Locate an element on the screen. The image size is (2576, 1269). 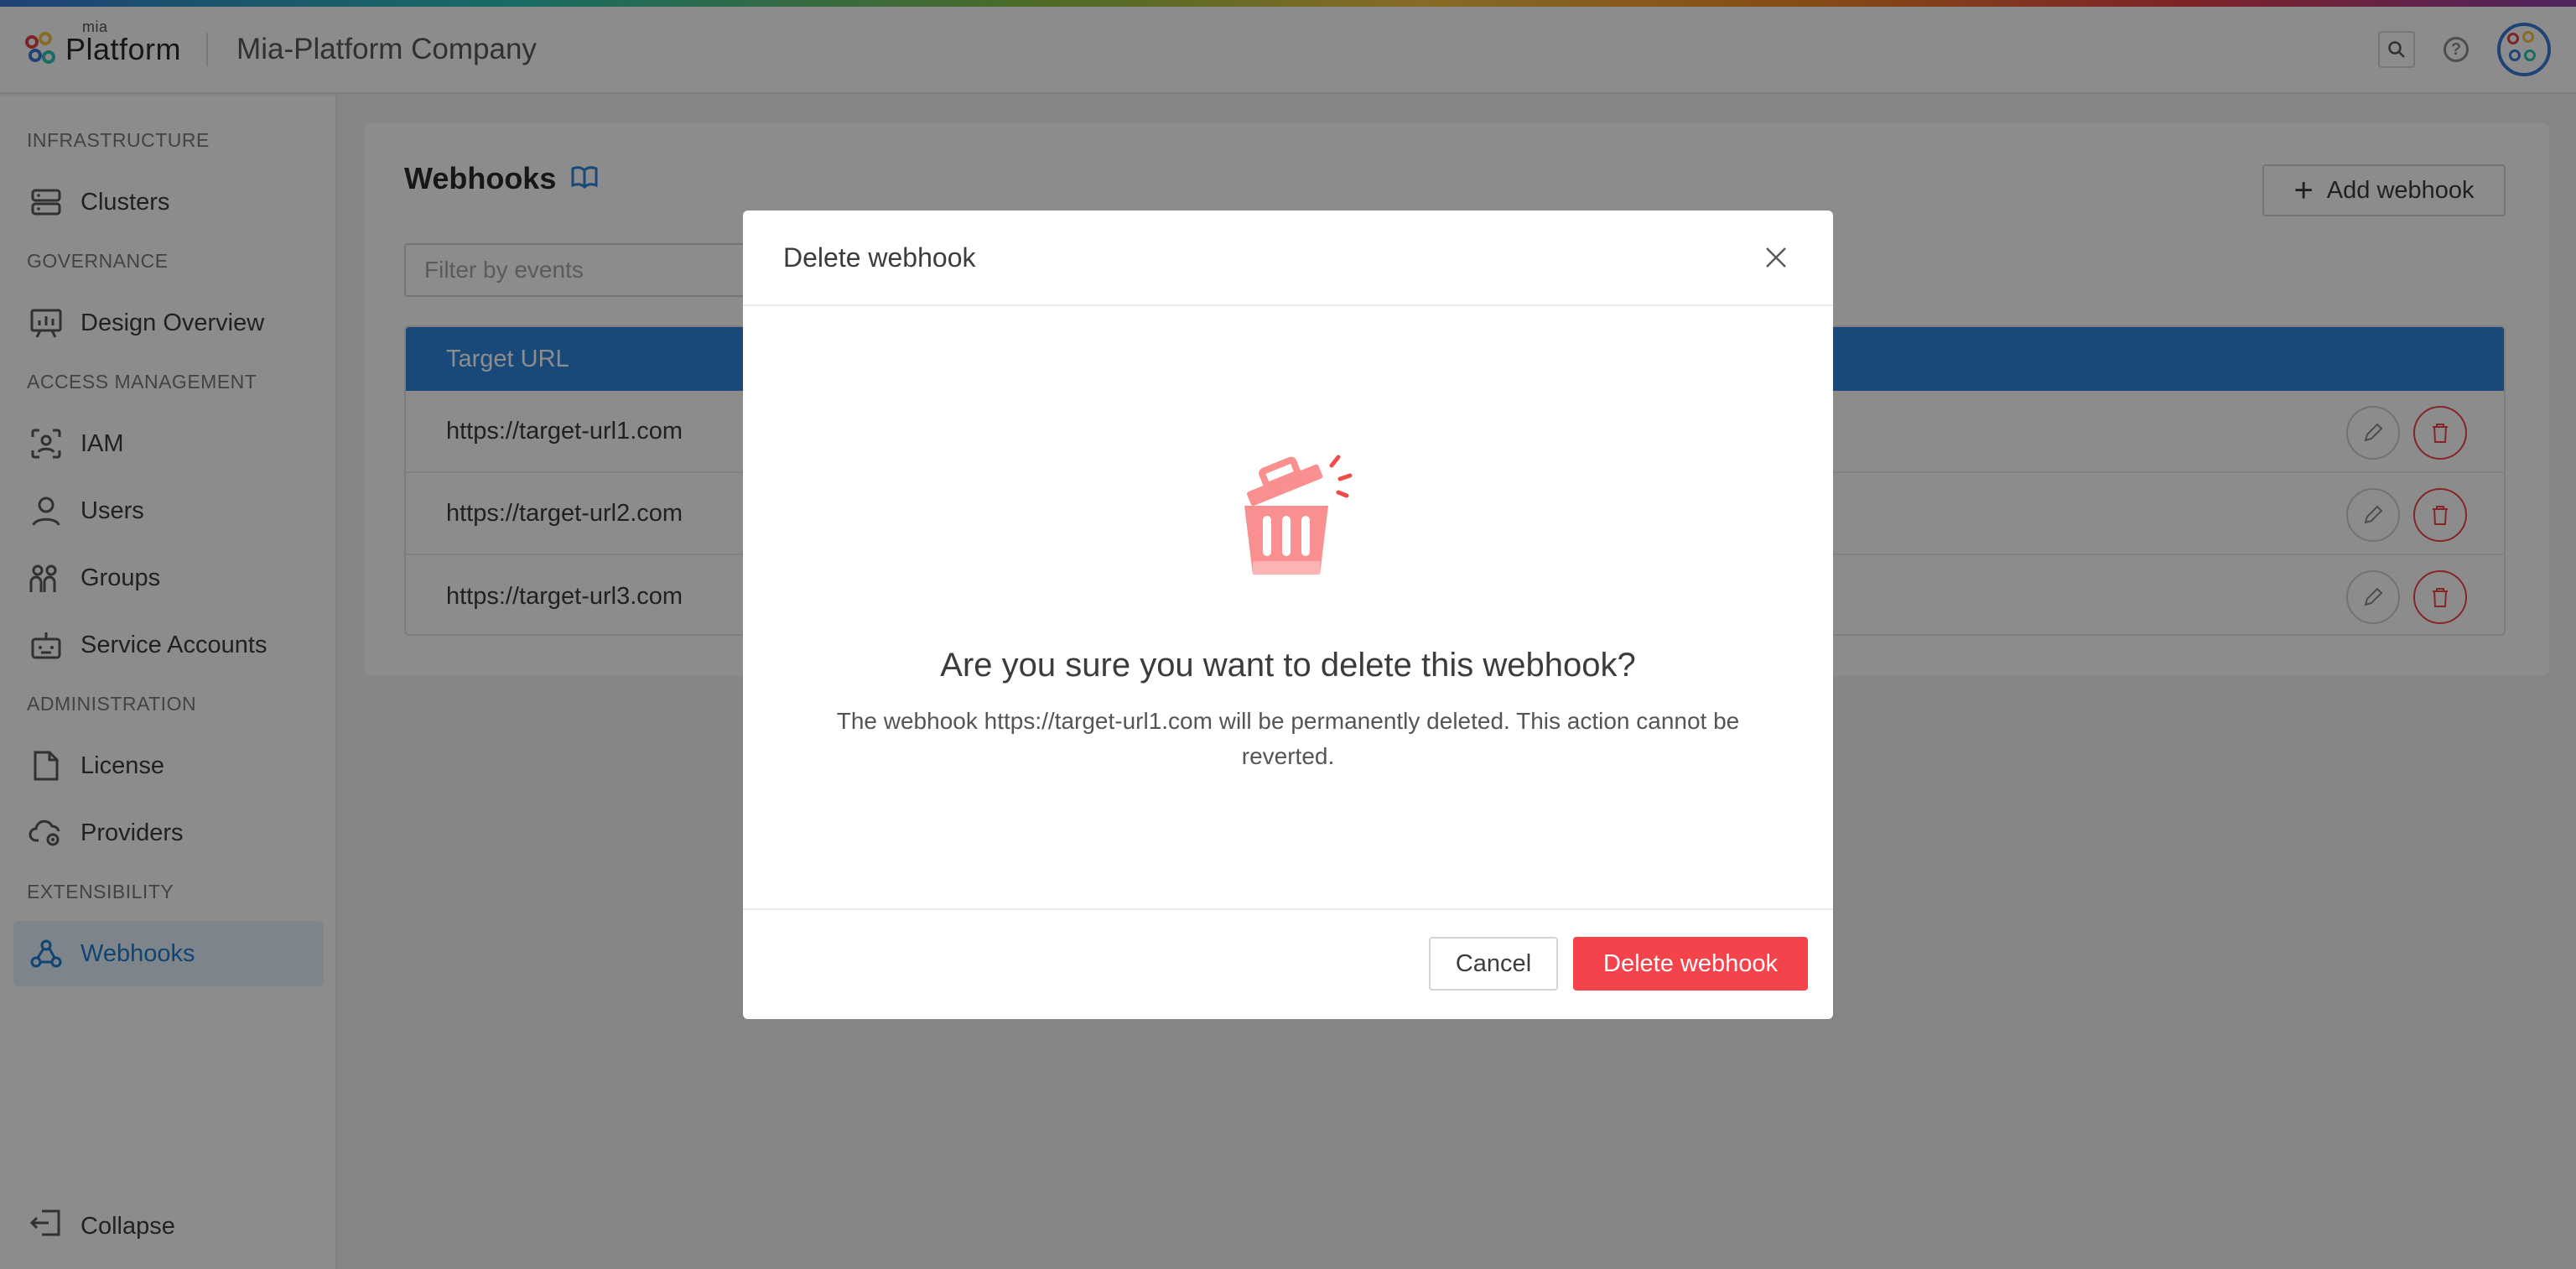
trash-illustration-icon is located at coordinates (1290, 520).